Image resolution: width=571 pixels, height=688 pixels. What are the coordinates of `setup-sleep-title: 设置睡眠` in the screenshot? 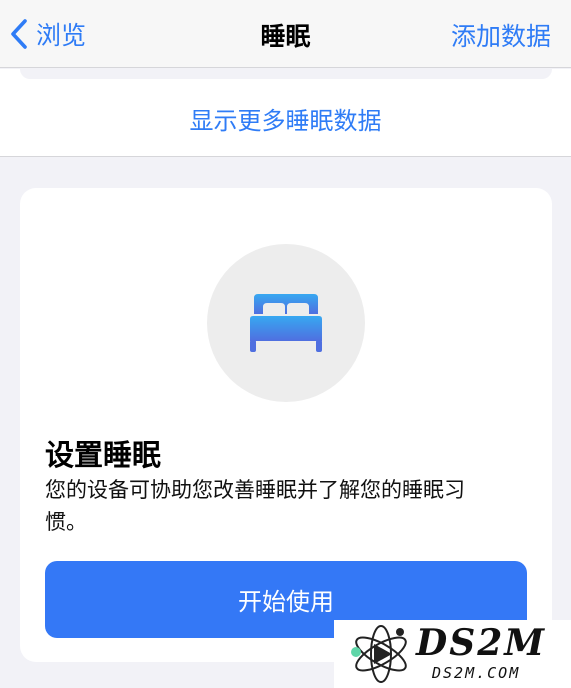 It's located at (103, 455).